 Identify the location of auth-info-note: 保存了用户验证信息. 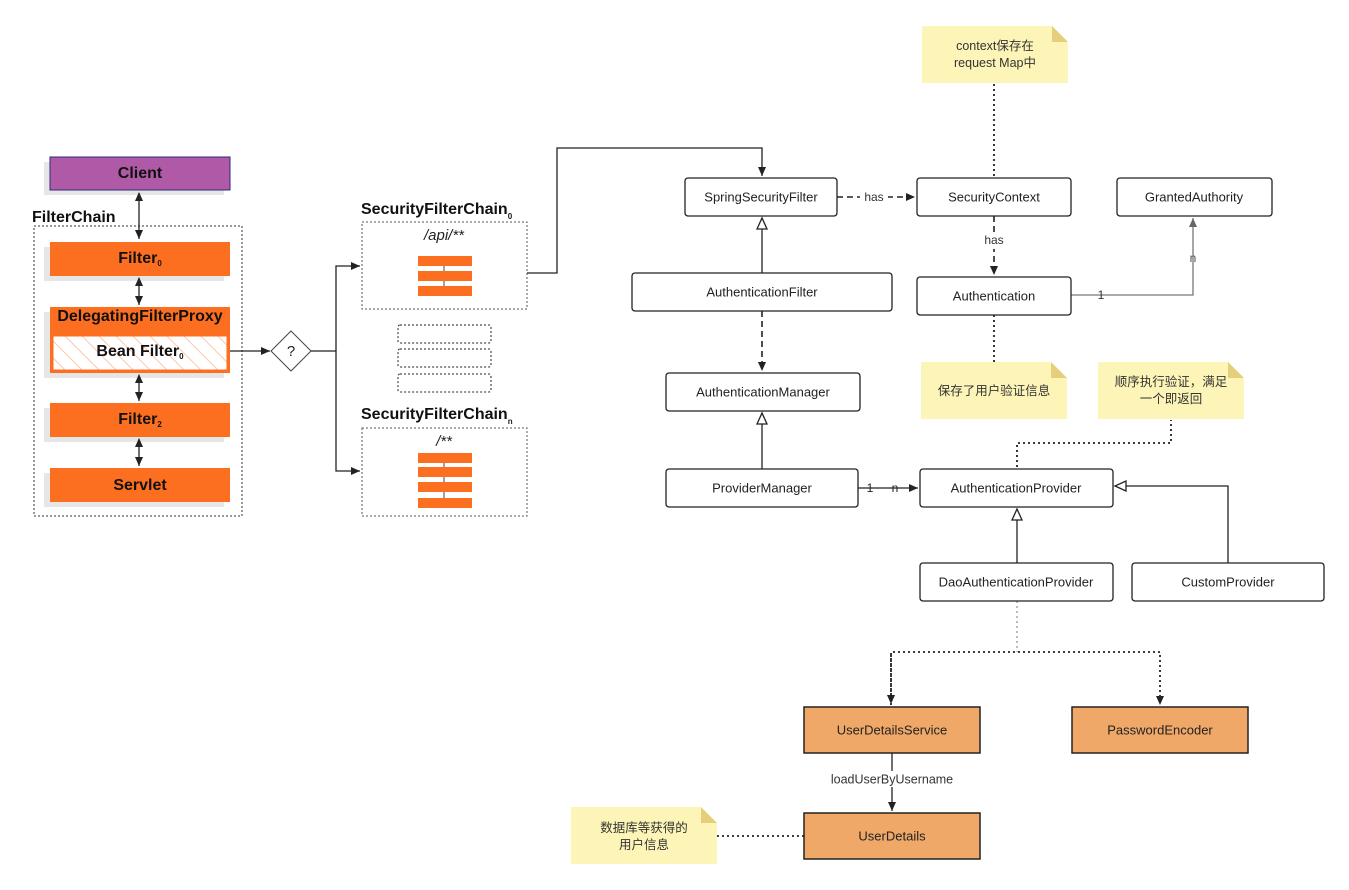
(994, 390).